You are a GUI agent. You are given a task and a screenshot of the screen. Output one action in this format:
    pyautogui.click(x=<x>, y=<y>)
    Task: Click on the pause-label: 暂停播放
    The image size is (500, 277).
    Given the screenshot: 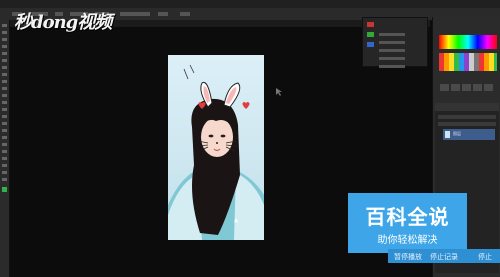 What is the action you would take?
    pyautogui.click(x=408, y=257)
    